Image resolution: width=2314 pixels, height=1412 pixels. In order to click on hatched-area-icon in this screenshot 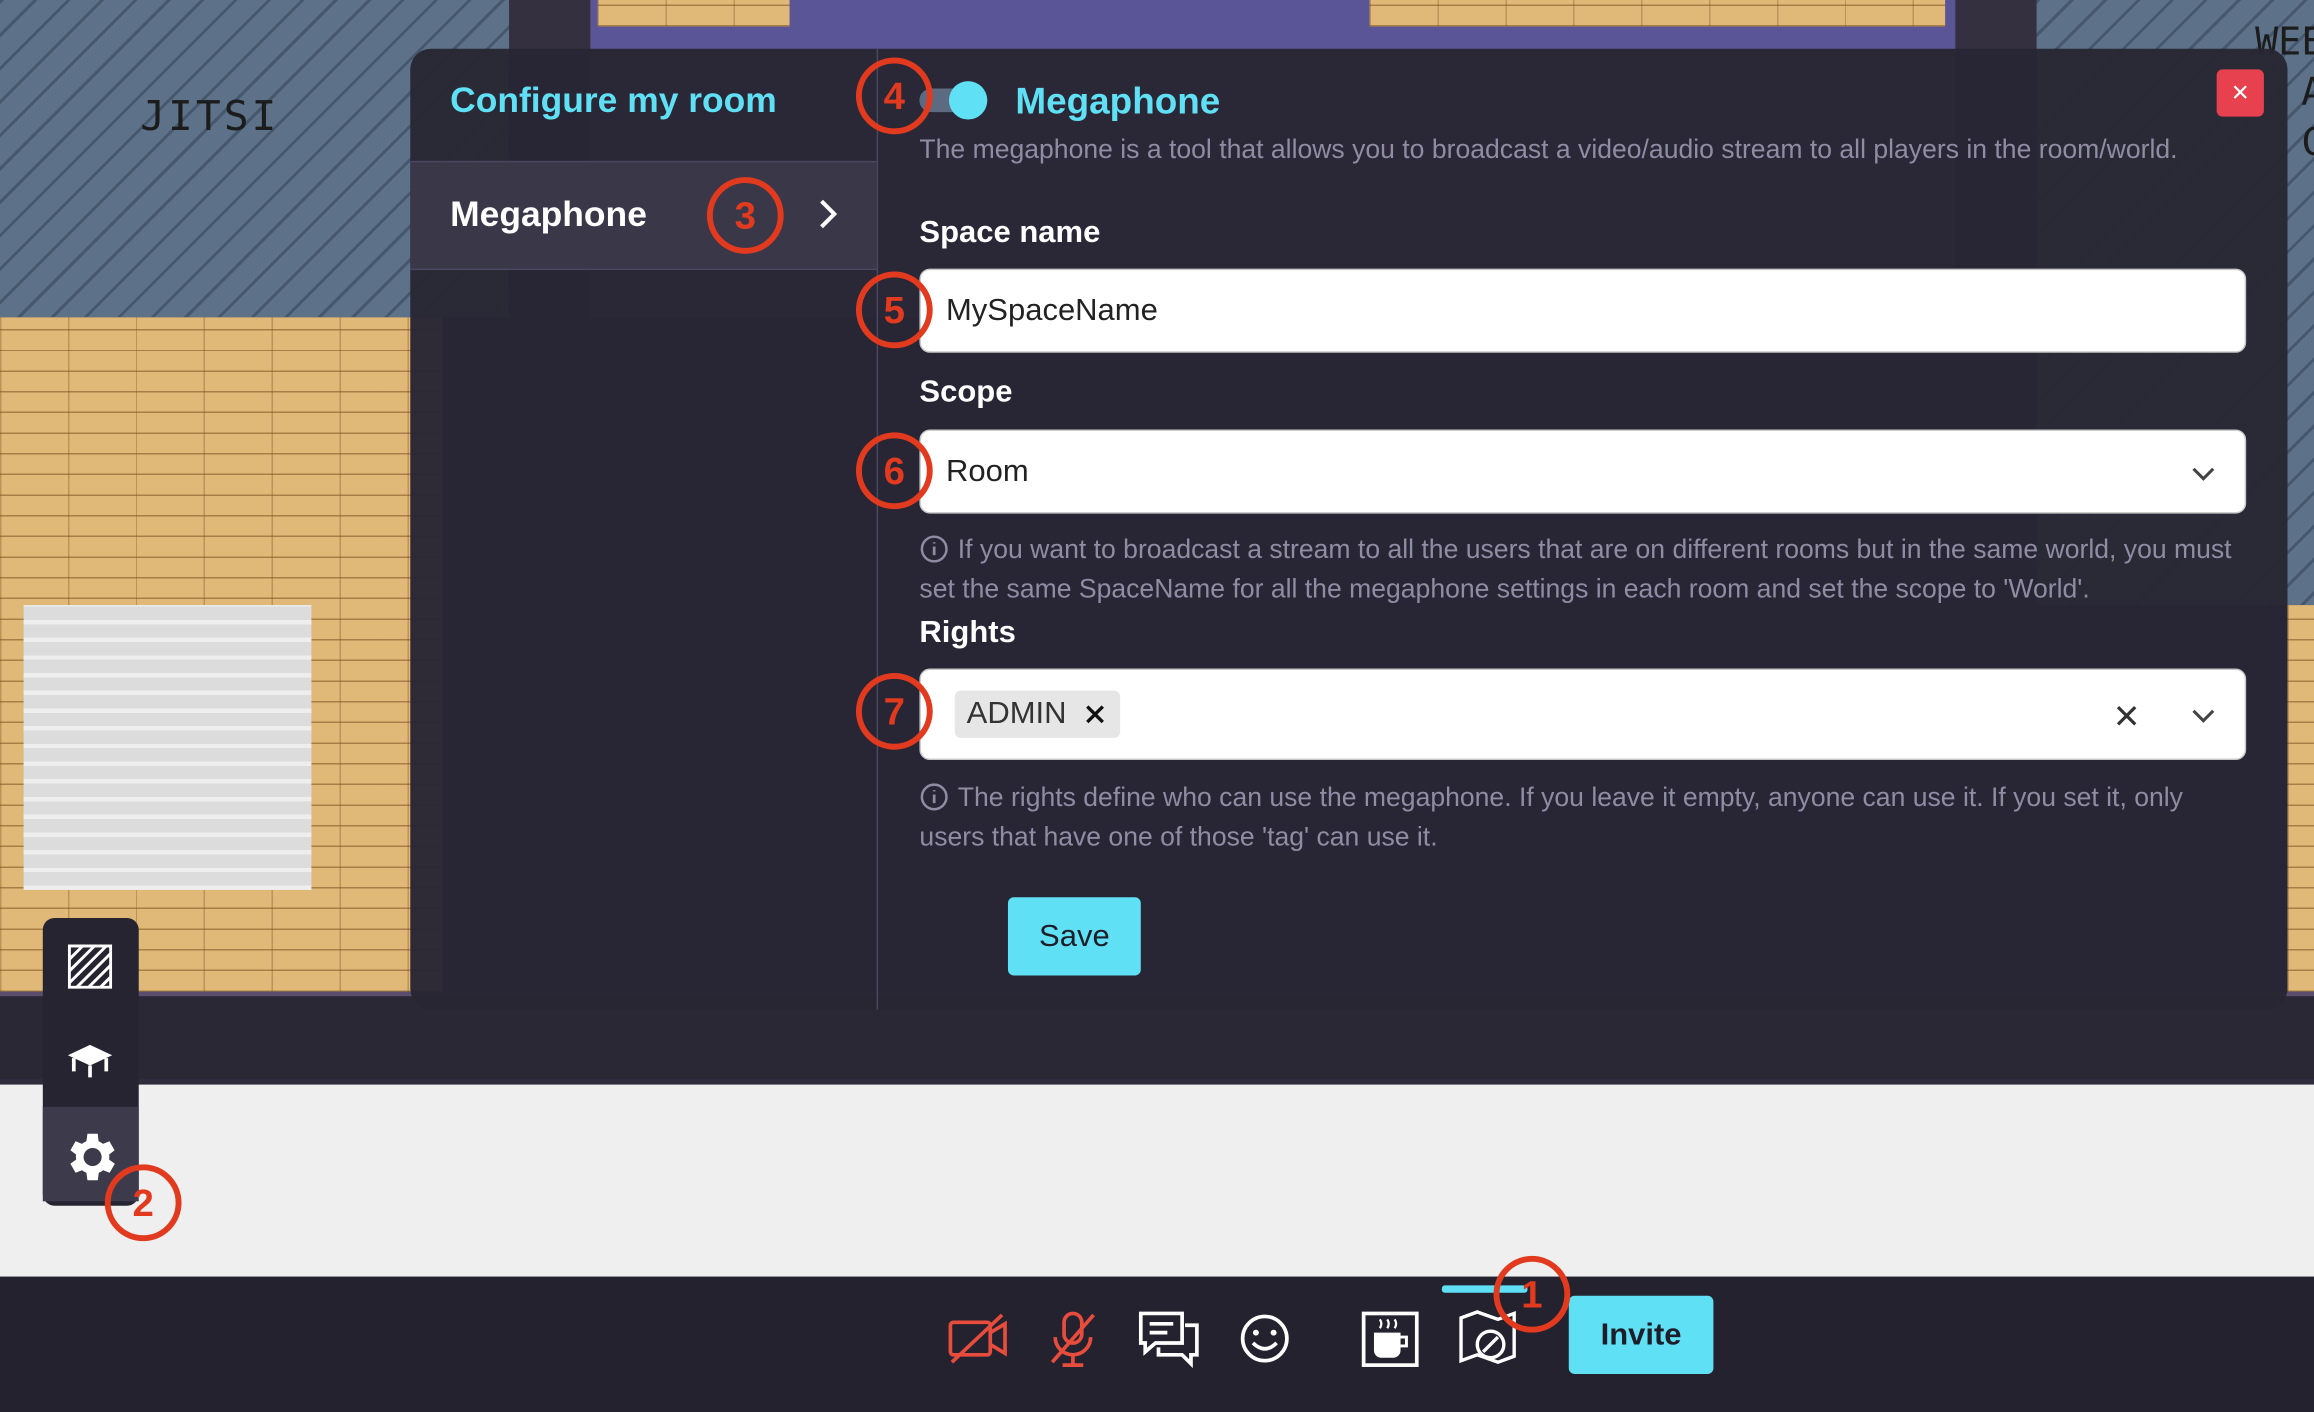, I will do `click(90, 966)`.